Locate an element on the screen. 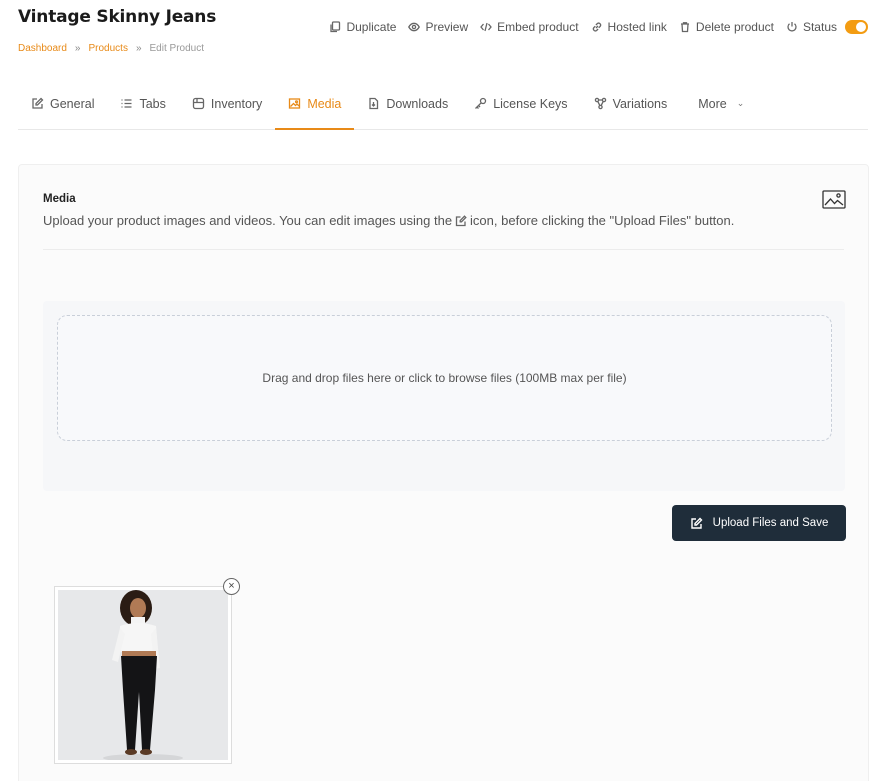 Image resolution: width=882 pixels, height=781 pixels. preview-button: Preview is located at coordinates (438, 27).